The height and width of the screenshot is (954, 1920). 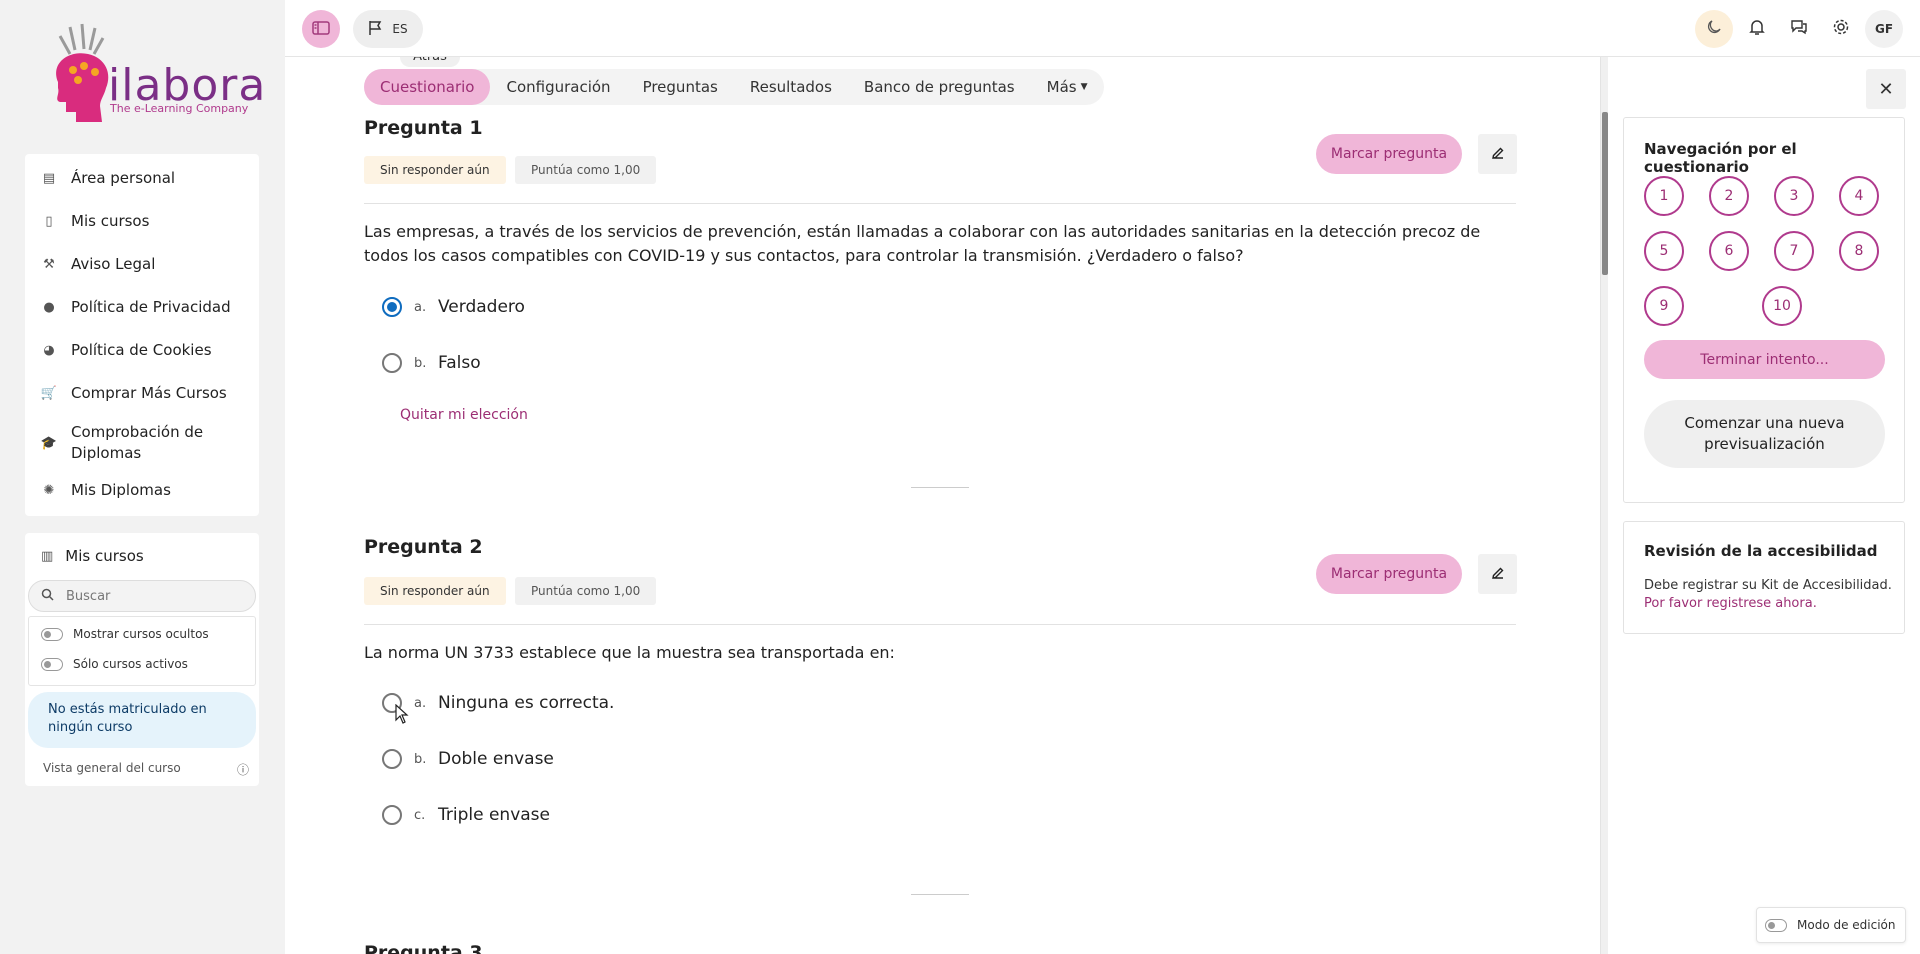 What do you see at coordinates (423, 547) in the screenshot?
I see `question-2-title: Pregunta 2` at bounding box center [423, 547].